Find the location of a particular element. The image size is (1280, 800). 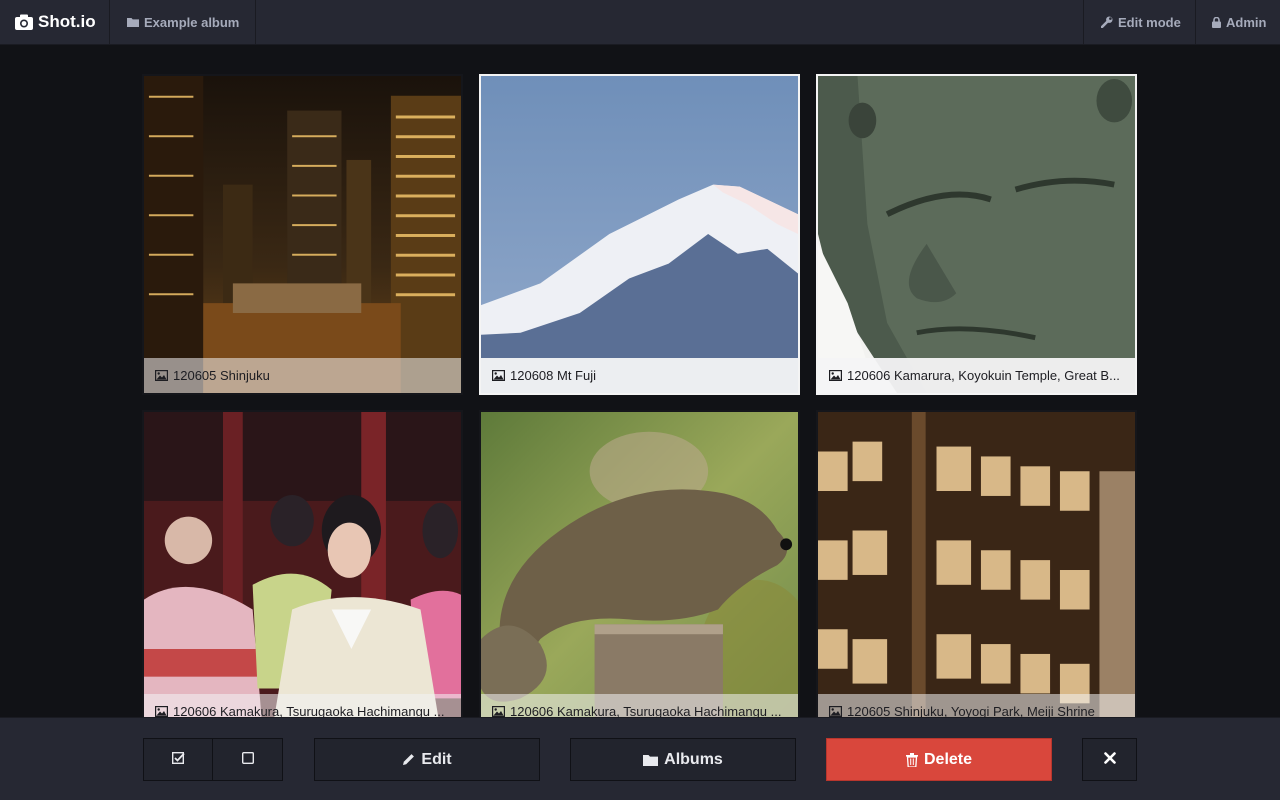

empty-box-icon is located at coordinates (247, 760).